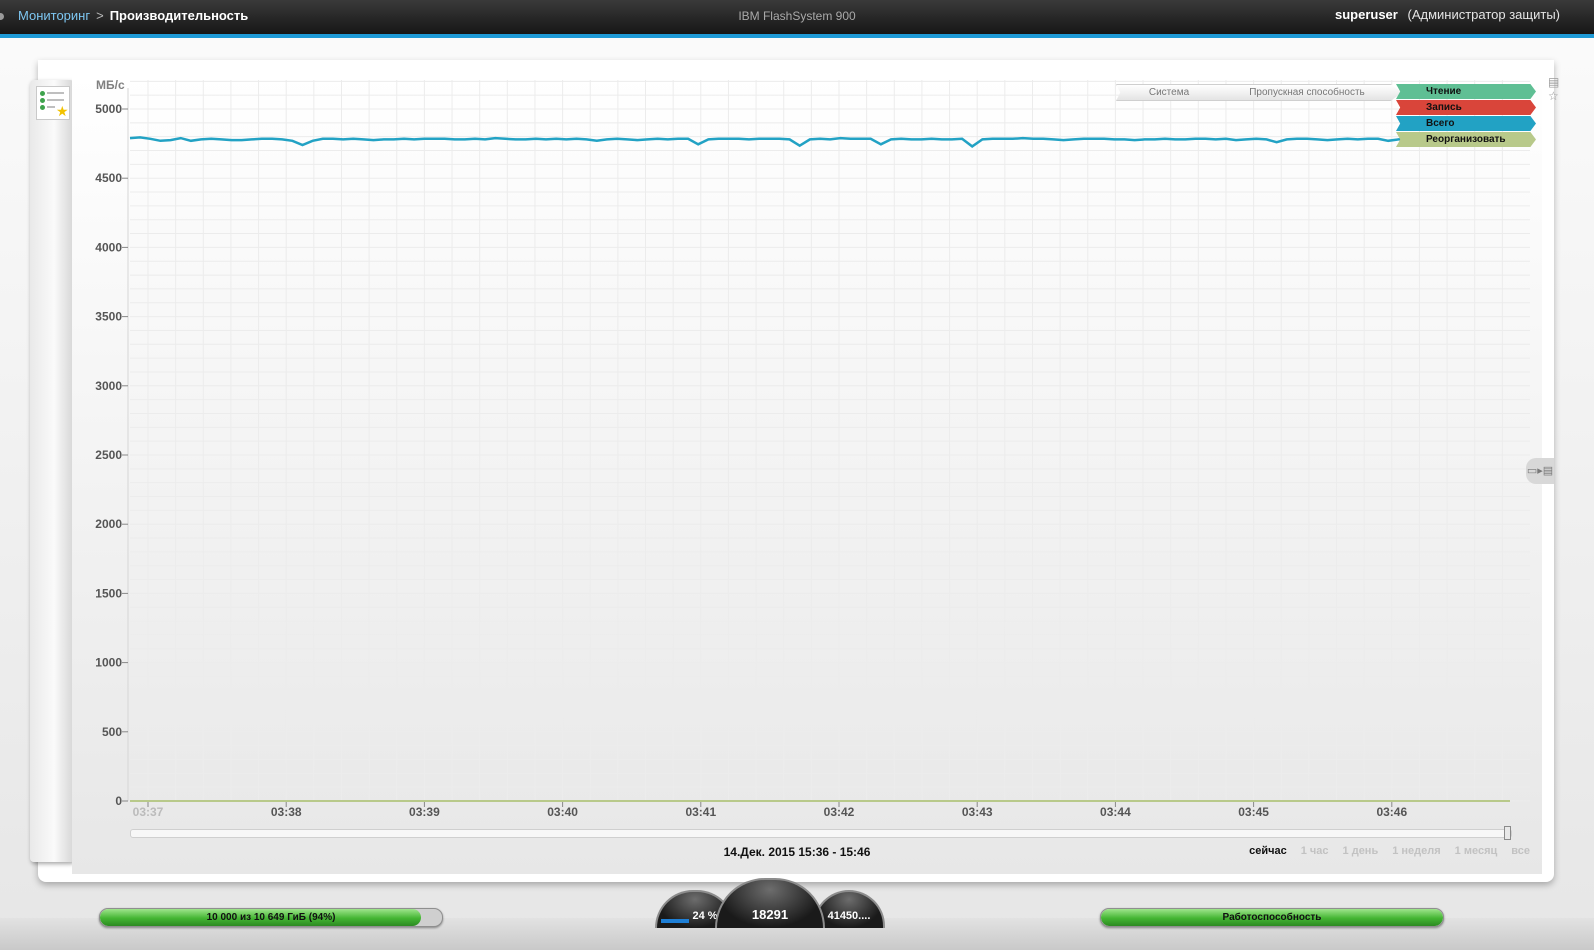  I want to click on legend-reorganize: Реорганизовать, so click(1466, 139).